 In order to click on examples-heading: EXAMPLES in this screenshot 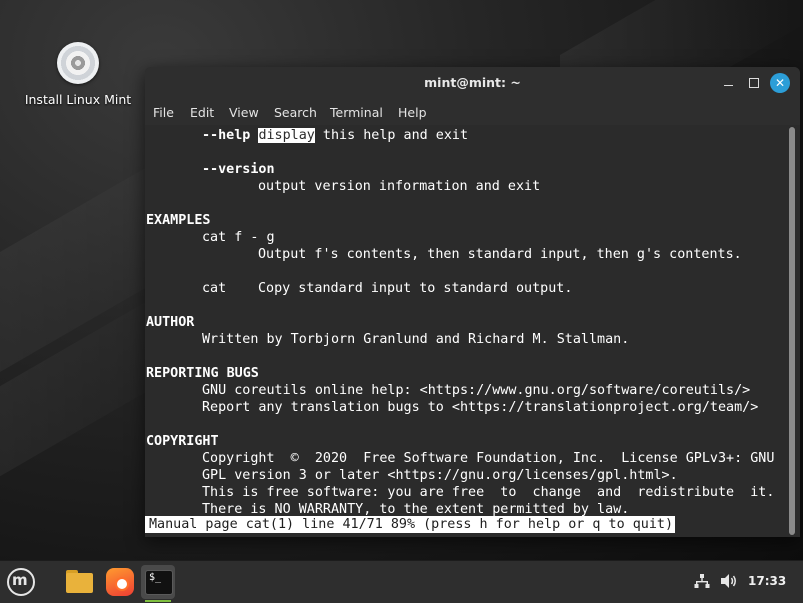, I will do `click(178, 220)`.